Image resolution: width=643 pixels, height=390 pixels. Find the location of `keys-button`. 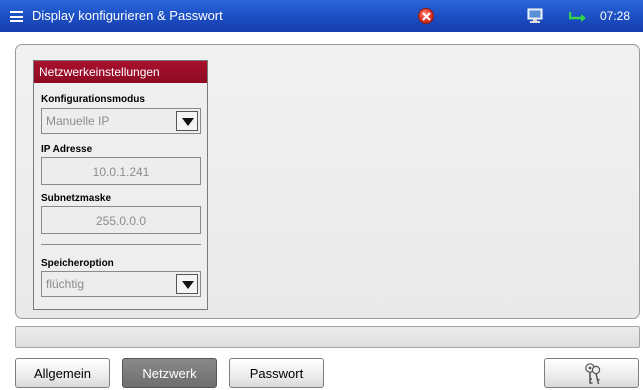

keys-button is located at coordinates (591, 373).